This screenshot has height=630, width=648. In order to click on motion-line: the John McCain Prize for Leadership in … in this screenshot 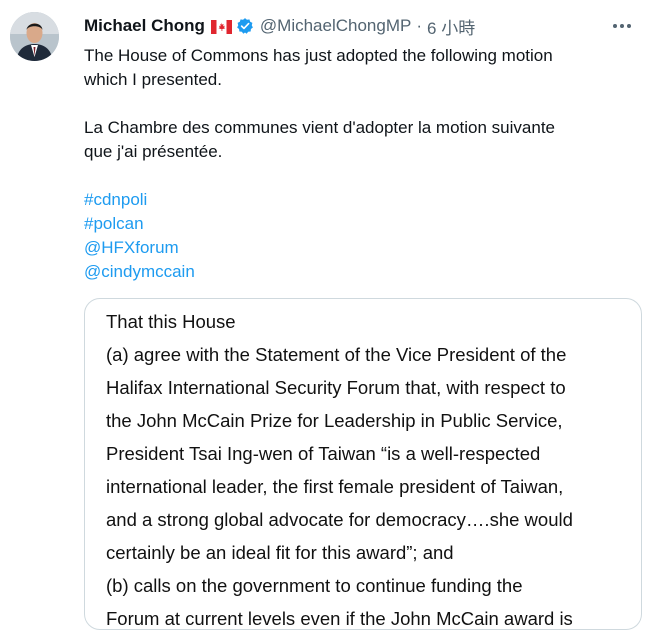, I will do `click(334, 420)`.